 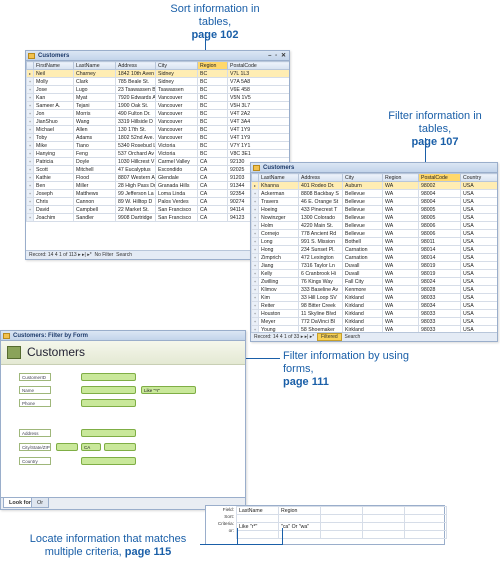 I want to click on table-cell: Holm, so click(x=278, y=225).